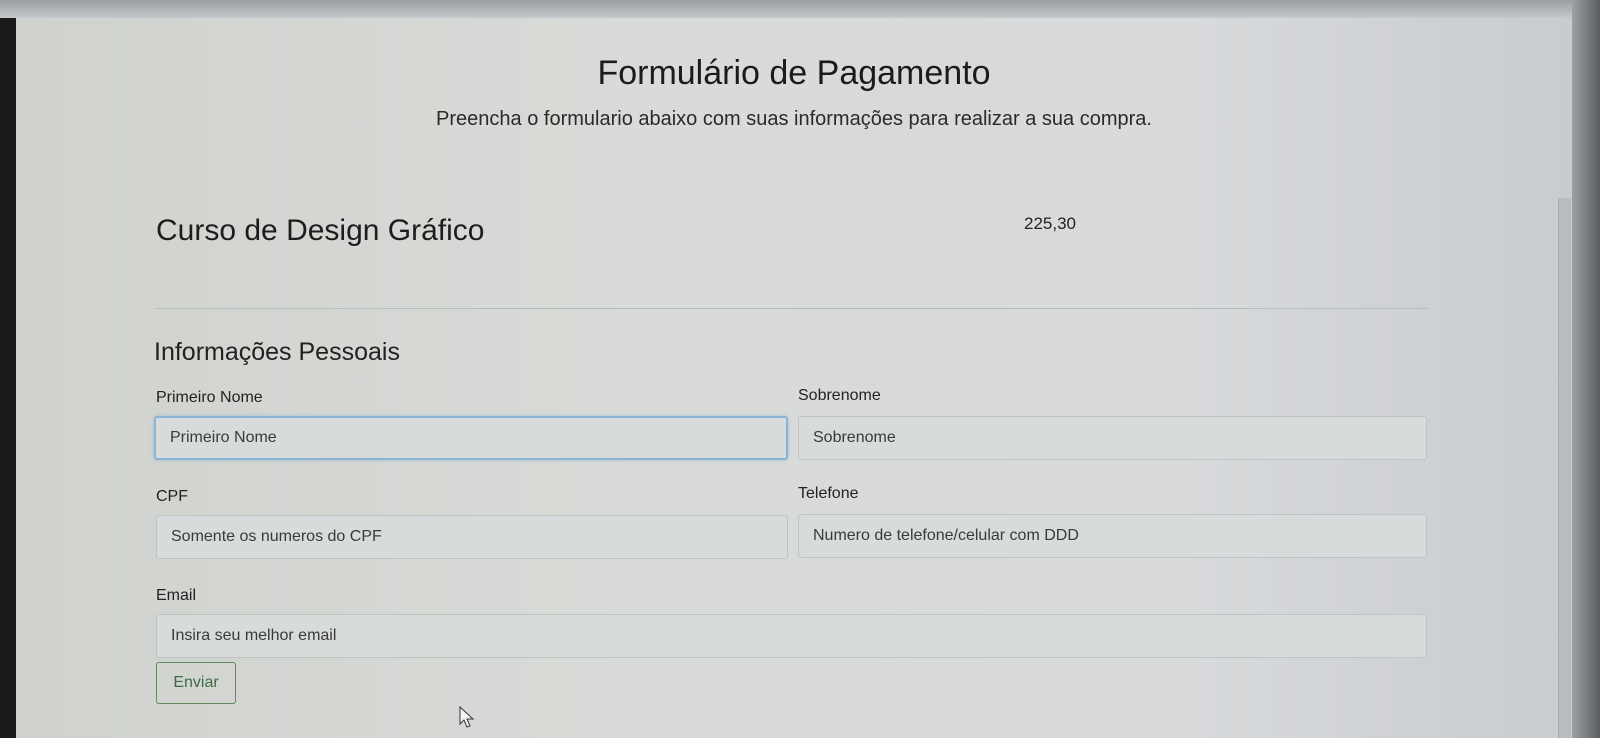  What do you see at coordinates (1050, 223) in the screenshot?
I see `product-price: 225,30` at bounding box center [1050, 223].